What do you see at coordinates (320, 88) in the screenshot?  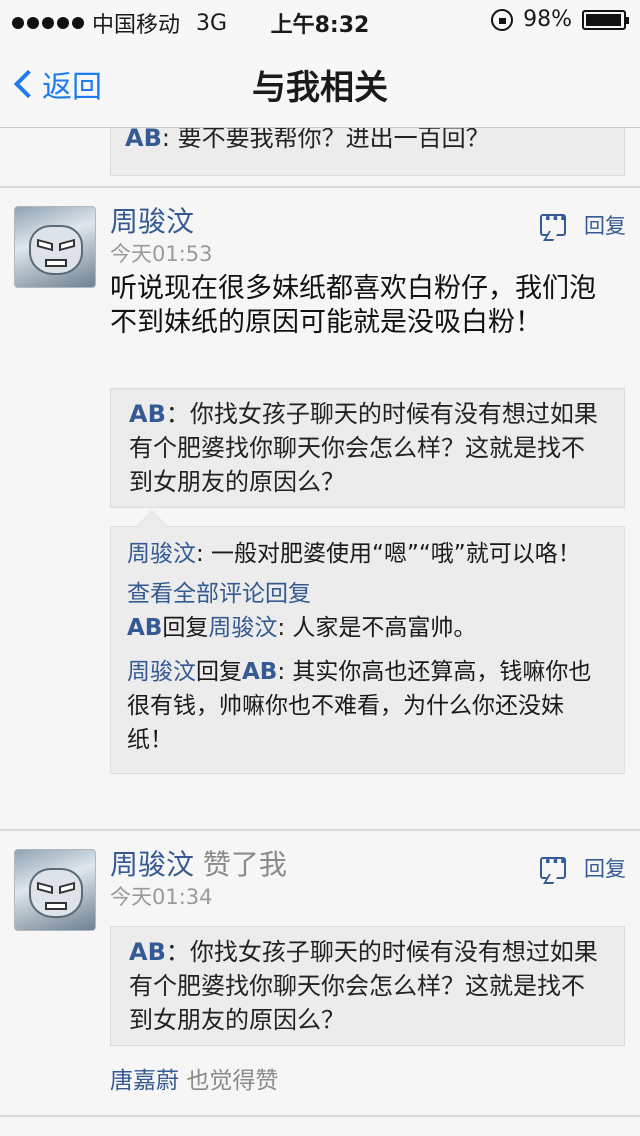 I see `page-title: 与我相关` at bounding box center [320, 88].